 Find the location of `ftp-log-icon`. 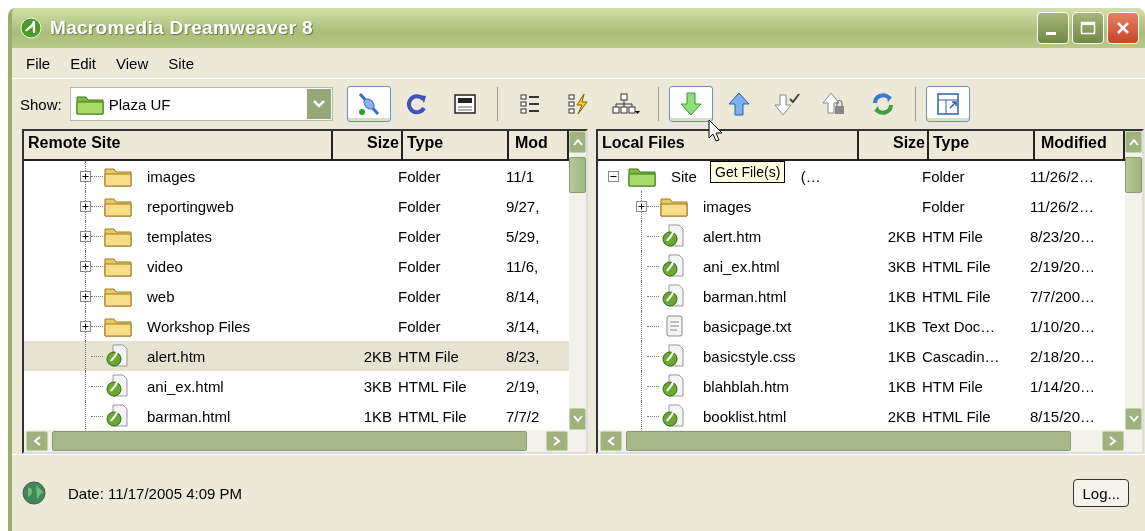

ftp-log-icon is located at coordinates (464, 104).